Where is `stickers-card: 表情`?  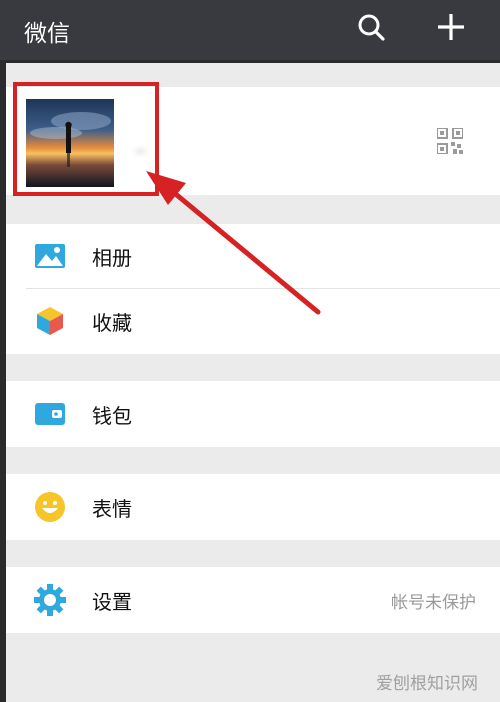
stickers-card: 表情 is located at coordinates (253, 507).